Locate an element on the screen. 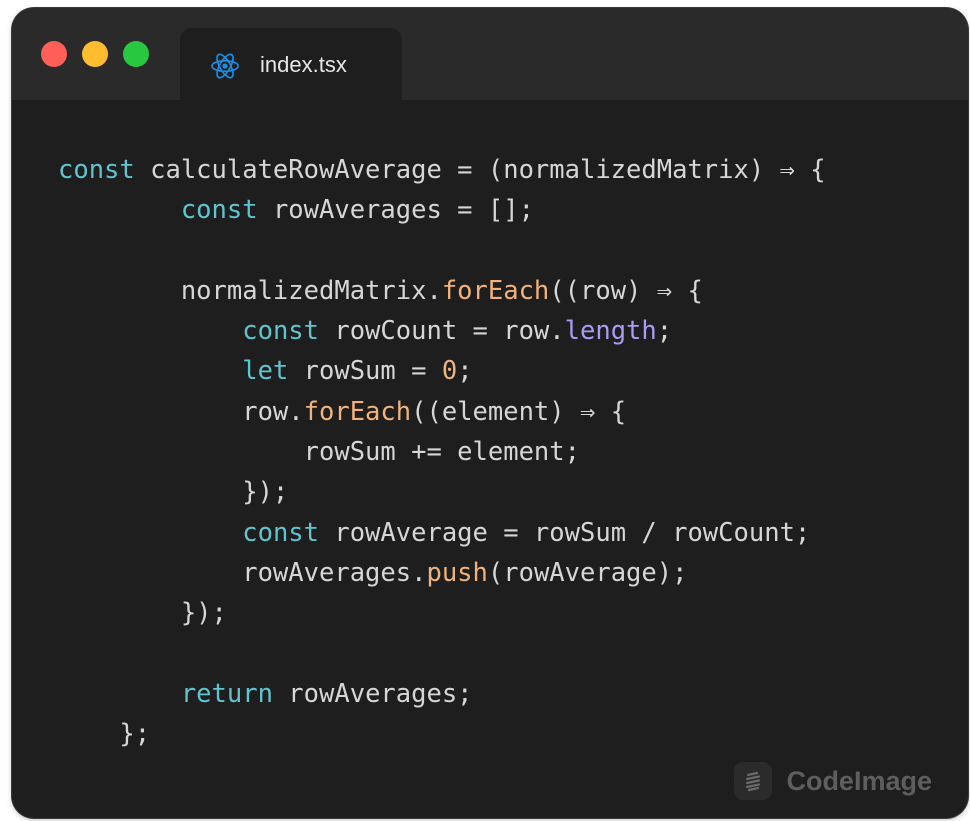  minimize-dot is located at coordinates (95, 54).